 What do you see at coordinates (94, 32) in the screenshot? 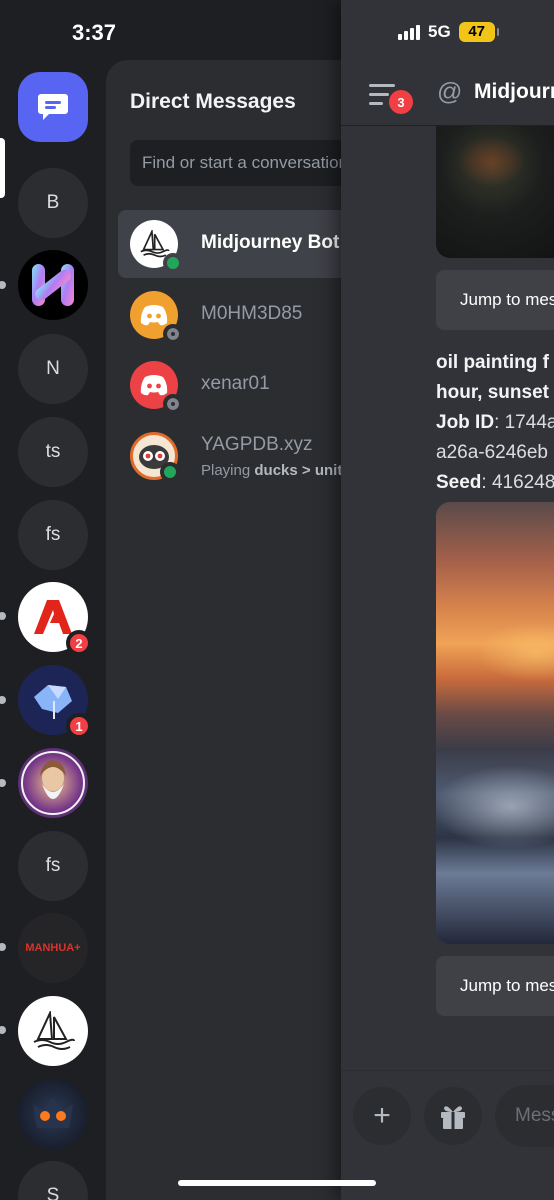
I see `status-time: 3:37` at bounding box center [94, 32].